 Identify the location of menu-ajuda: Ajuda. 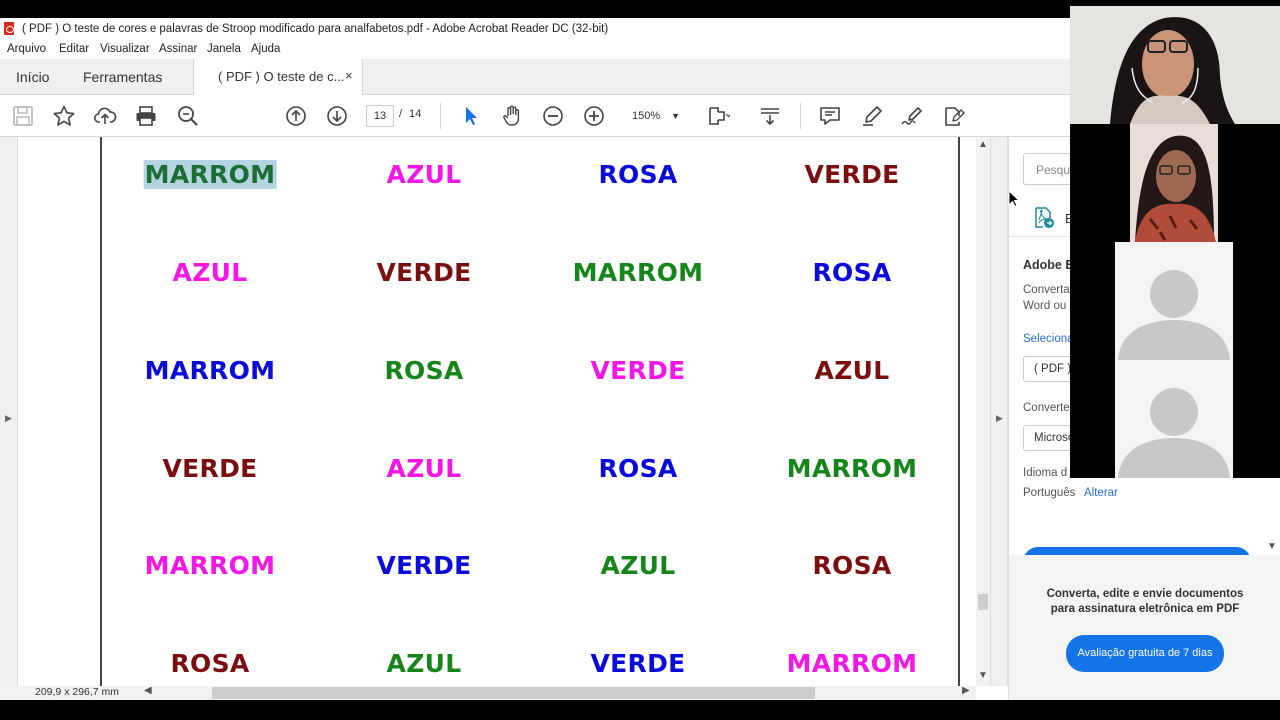
(265, 49).